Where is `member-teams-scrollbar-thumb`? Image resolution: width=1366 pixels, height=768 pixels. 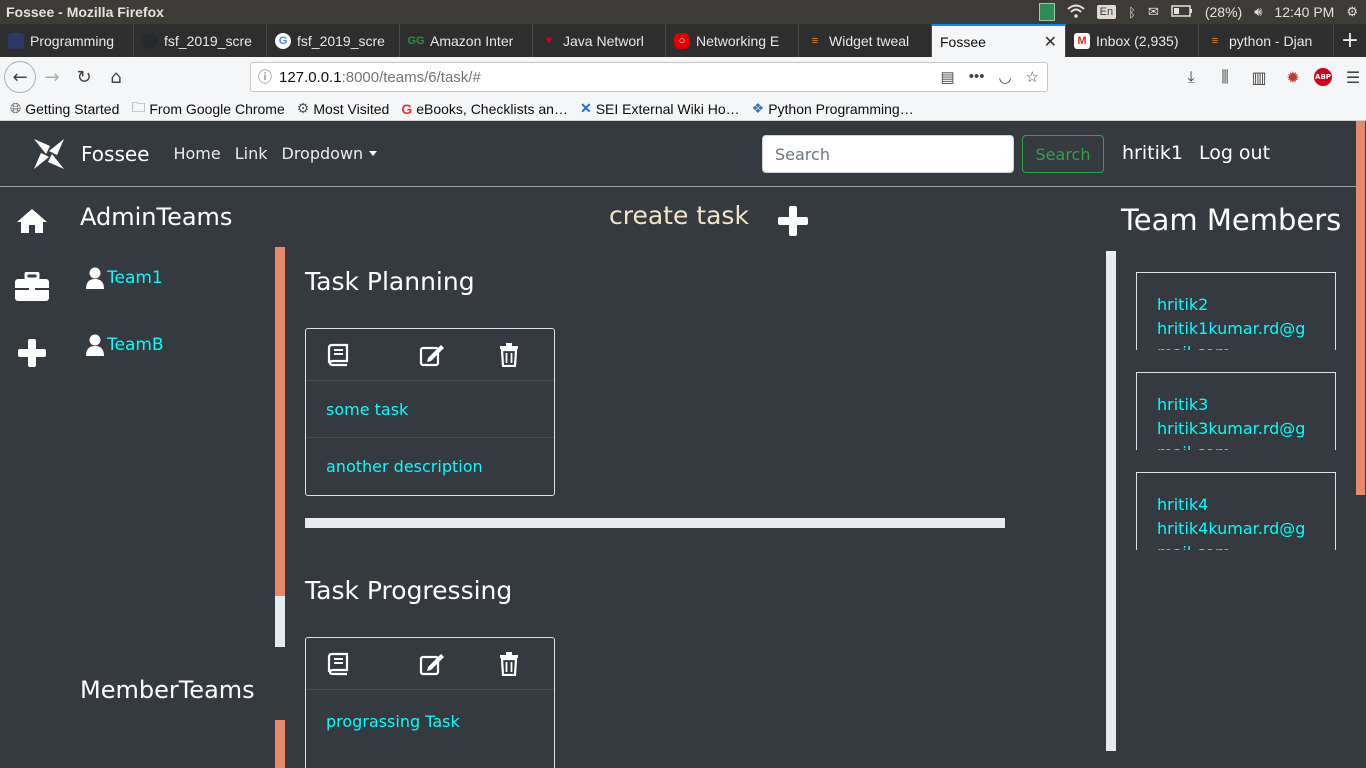
member-teams-scrollbar-thumb is located at coordinates (280, 744).